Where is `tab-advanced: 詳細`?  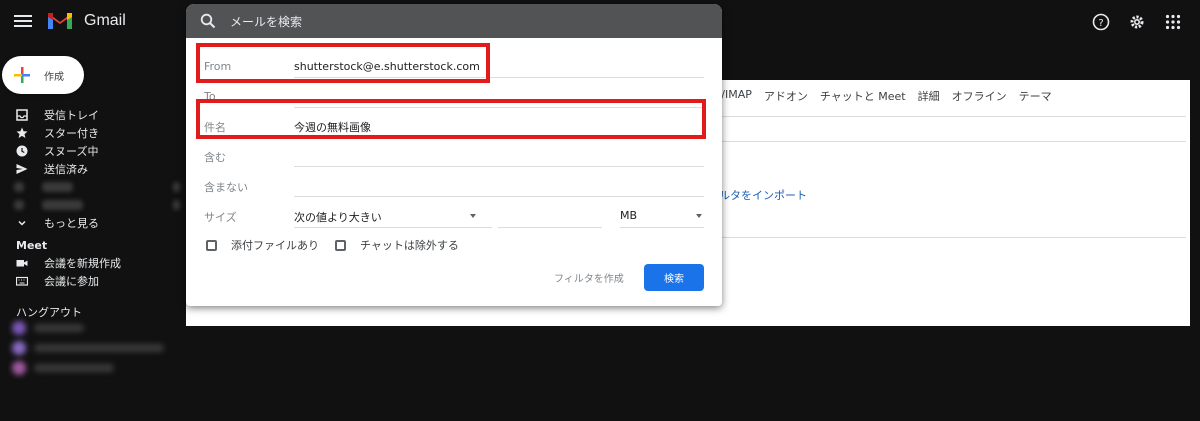
tab-advanced: 詳細 is located at coordinates (929, 96).